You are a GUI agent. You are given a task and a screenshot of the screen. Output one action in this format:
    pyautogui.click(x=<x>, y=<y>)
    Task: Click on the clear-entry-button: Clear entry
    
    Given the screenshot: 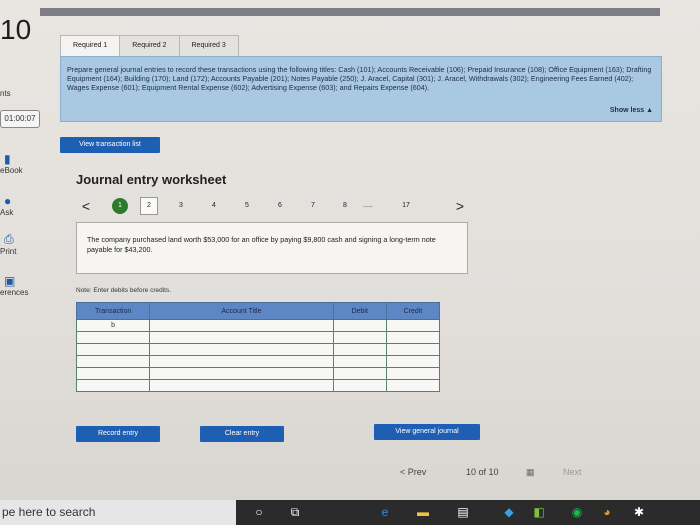 What is the action you would take?
    pyautogui.click(x=242, y=434)
    